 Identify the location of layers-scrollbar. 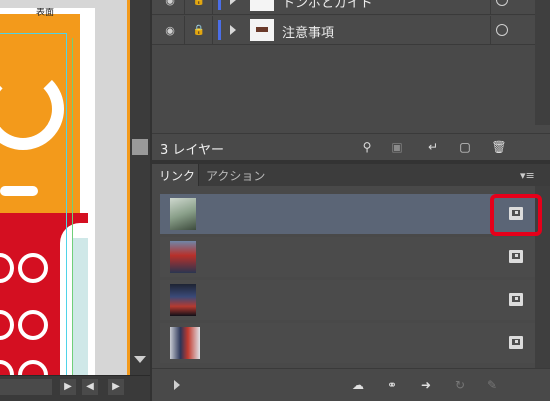
(542, 62).